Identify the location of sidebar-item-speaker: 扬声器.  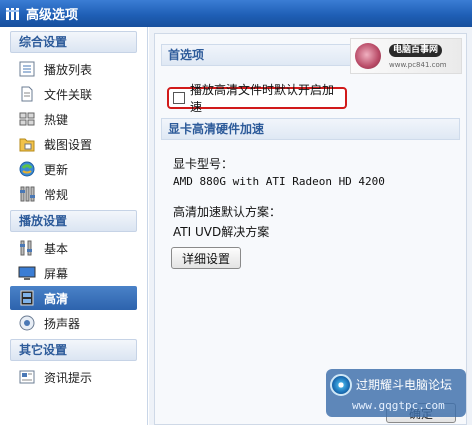
(75, 323).